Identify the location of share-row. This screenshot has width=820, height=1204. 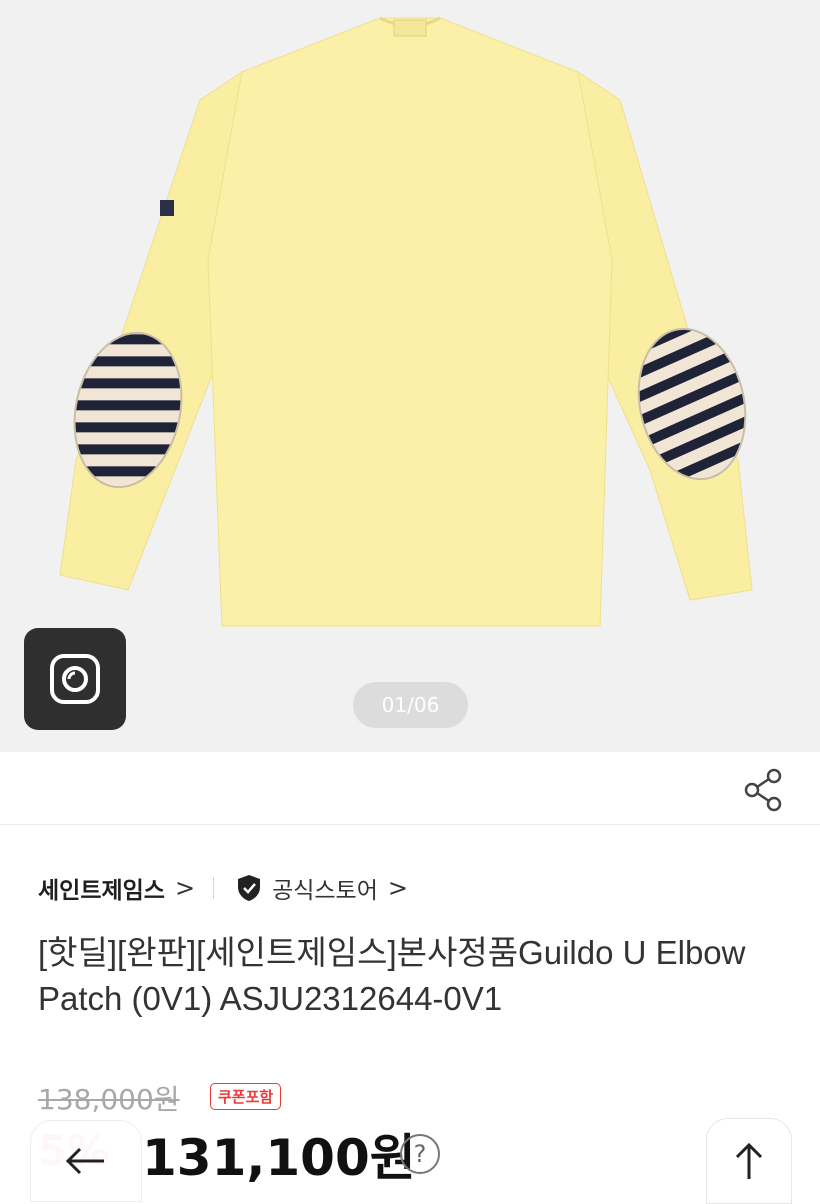
(410, 788).